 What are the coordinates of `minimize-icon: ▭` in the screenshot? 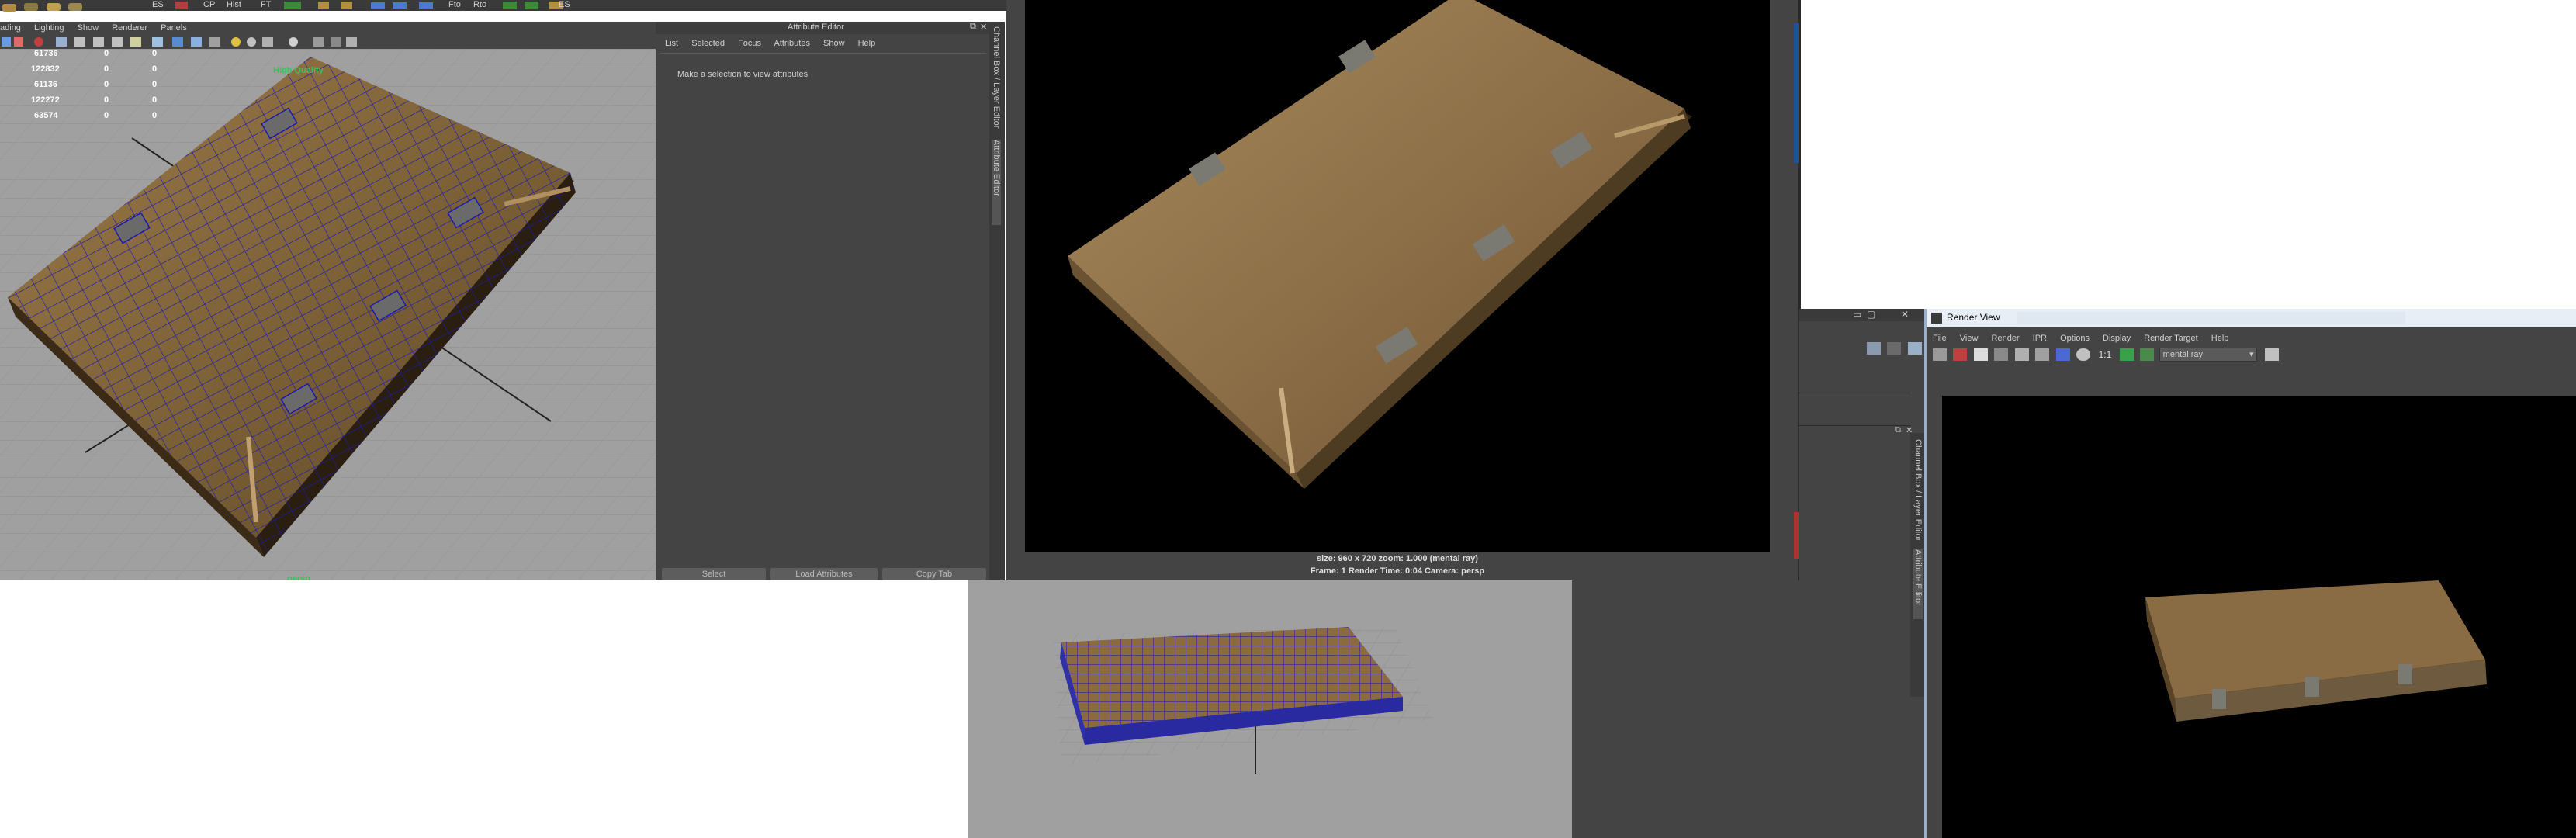 It's located at (1857, 314).